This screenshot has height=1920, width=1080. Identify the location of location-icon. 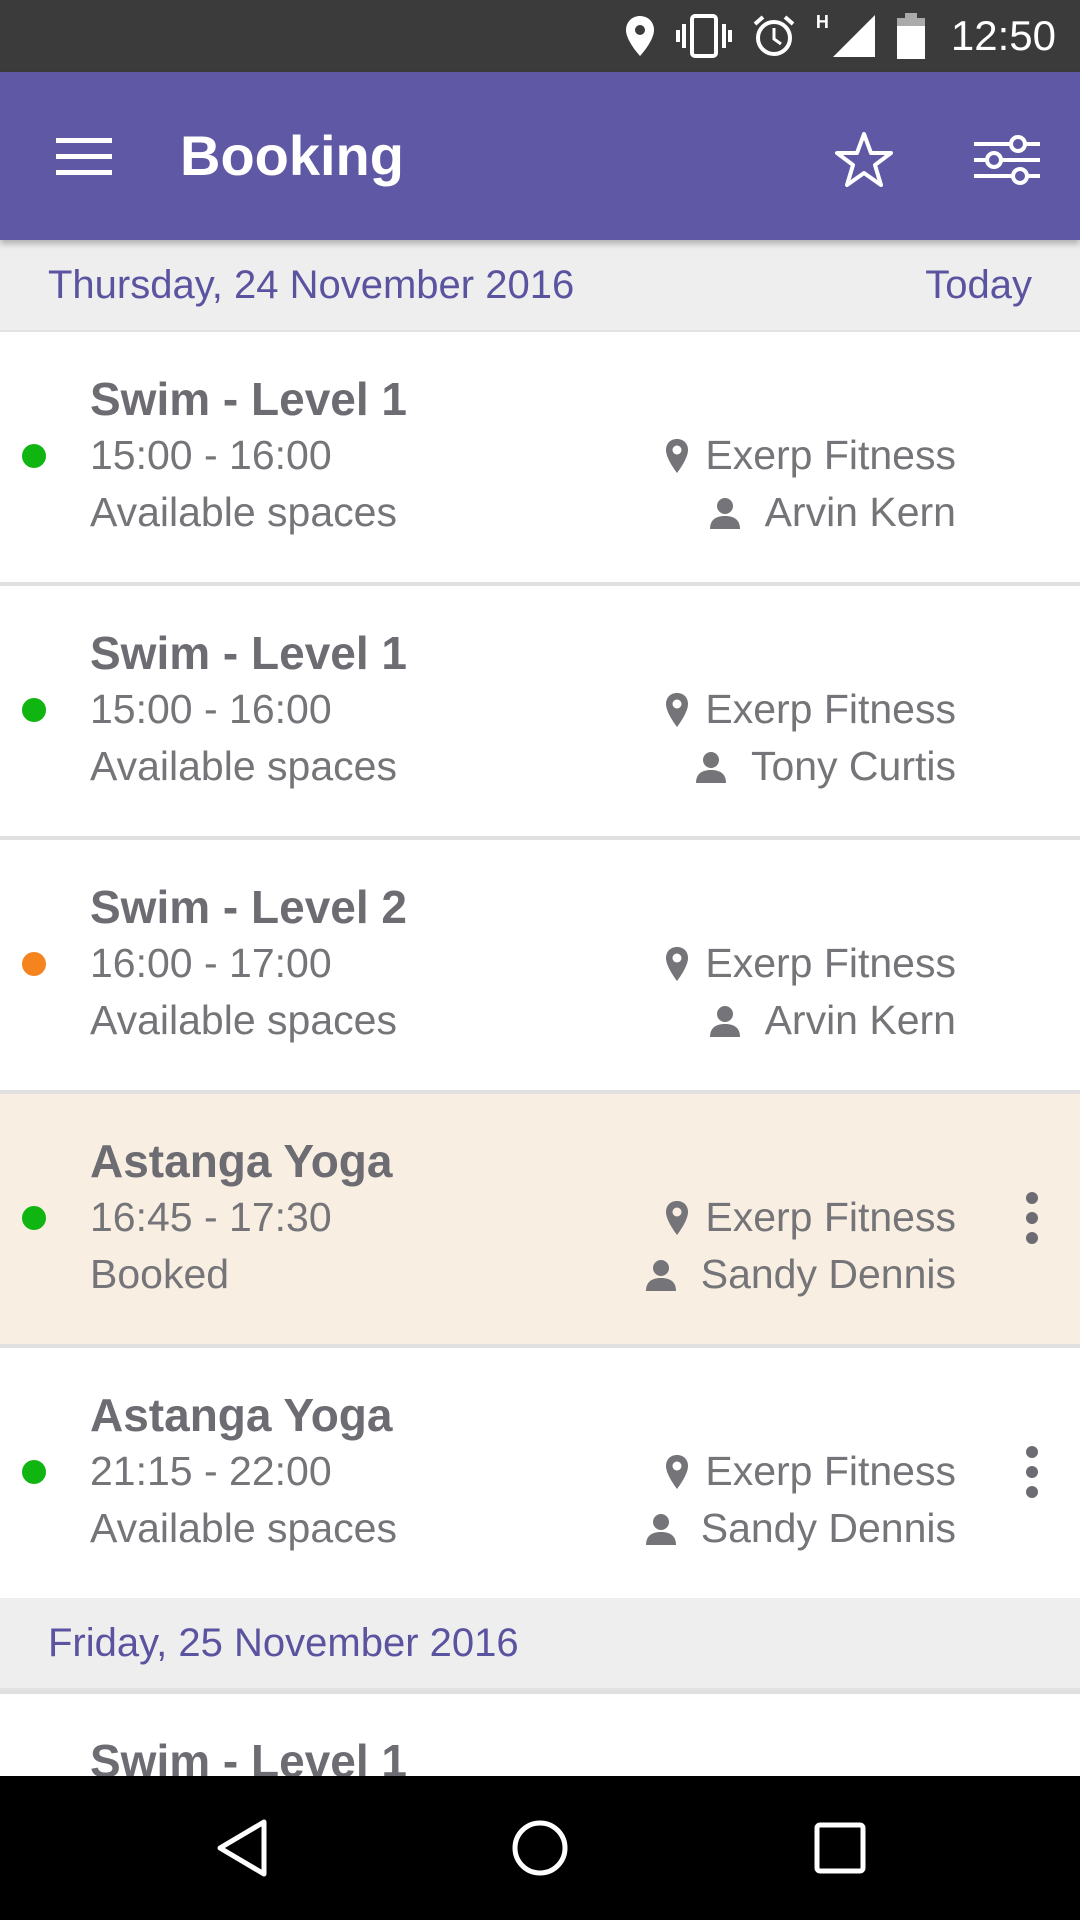
(639, 36).